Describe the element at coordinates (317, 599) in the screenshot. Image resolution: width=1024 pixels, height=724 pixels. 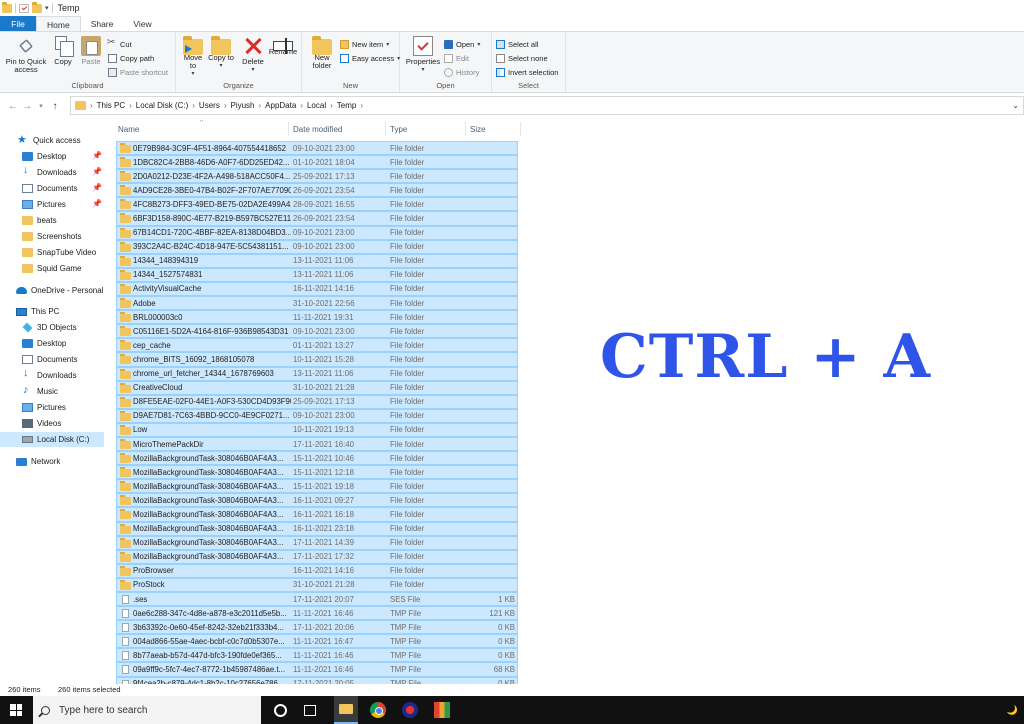
I see `file-row: .ses 17-11-2021 20:07 SES File 1 KB` at that location.